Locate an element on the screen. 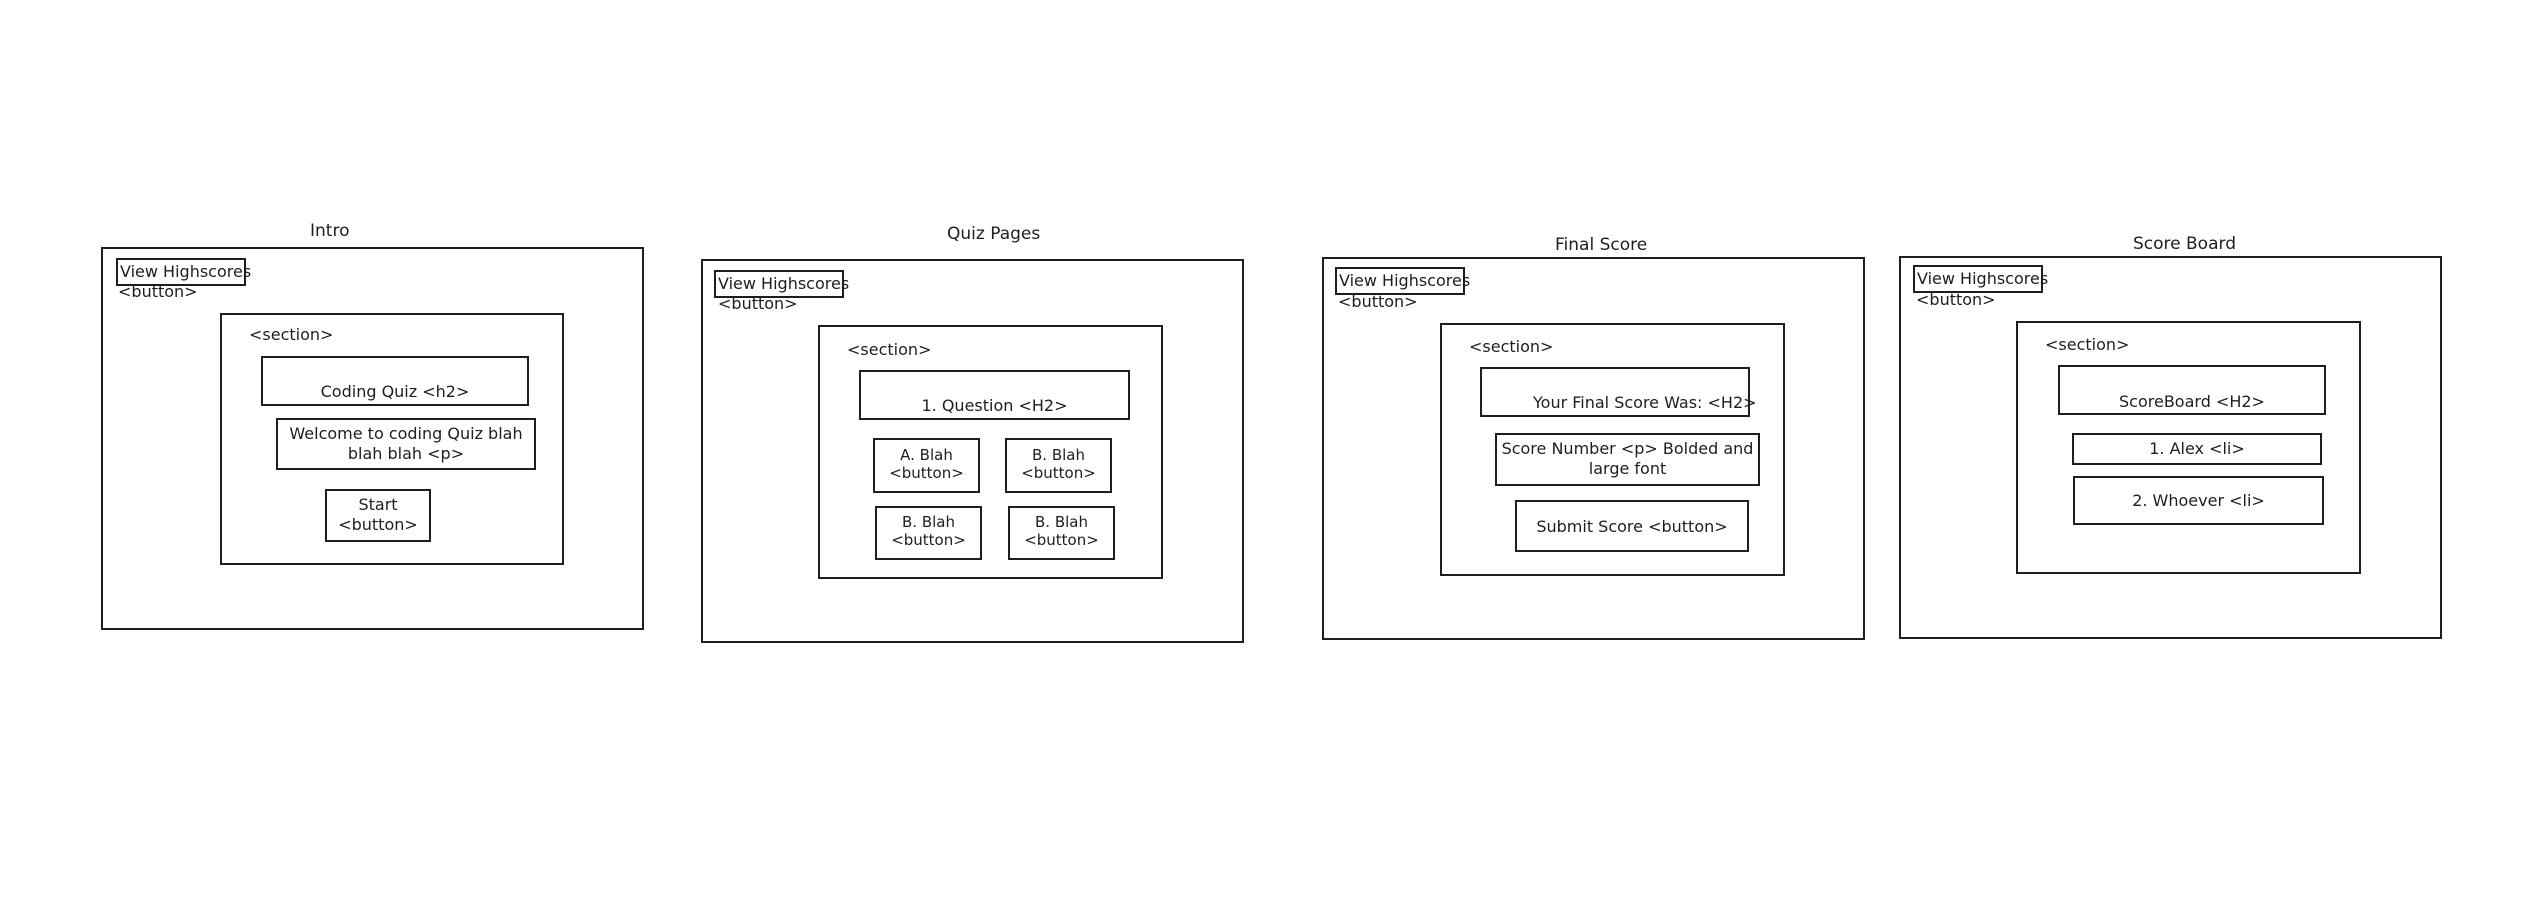 The width and height of the screenshot is (2524, 916). submit-score-text: Submit Score <button> is located at coordinates (1632, 526).